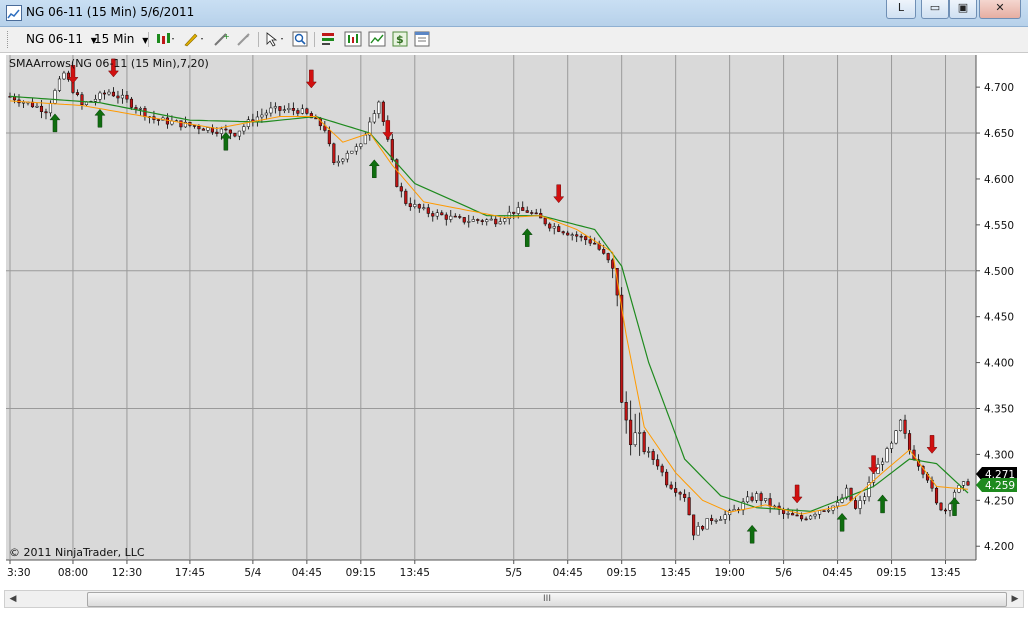  Describe the element at coordinates (422, 39) in the screenshot. I see `properties-icon` at that location.